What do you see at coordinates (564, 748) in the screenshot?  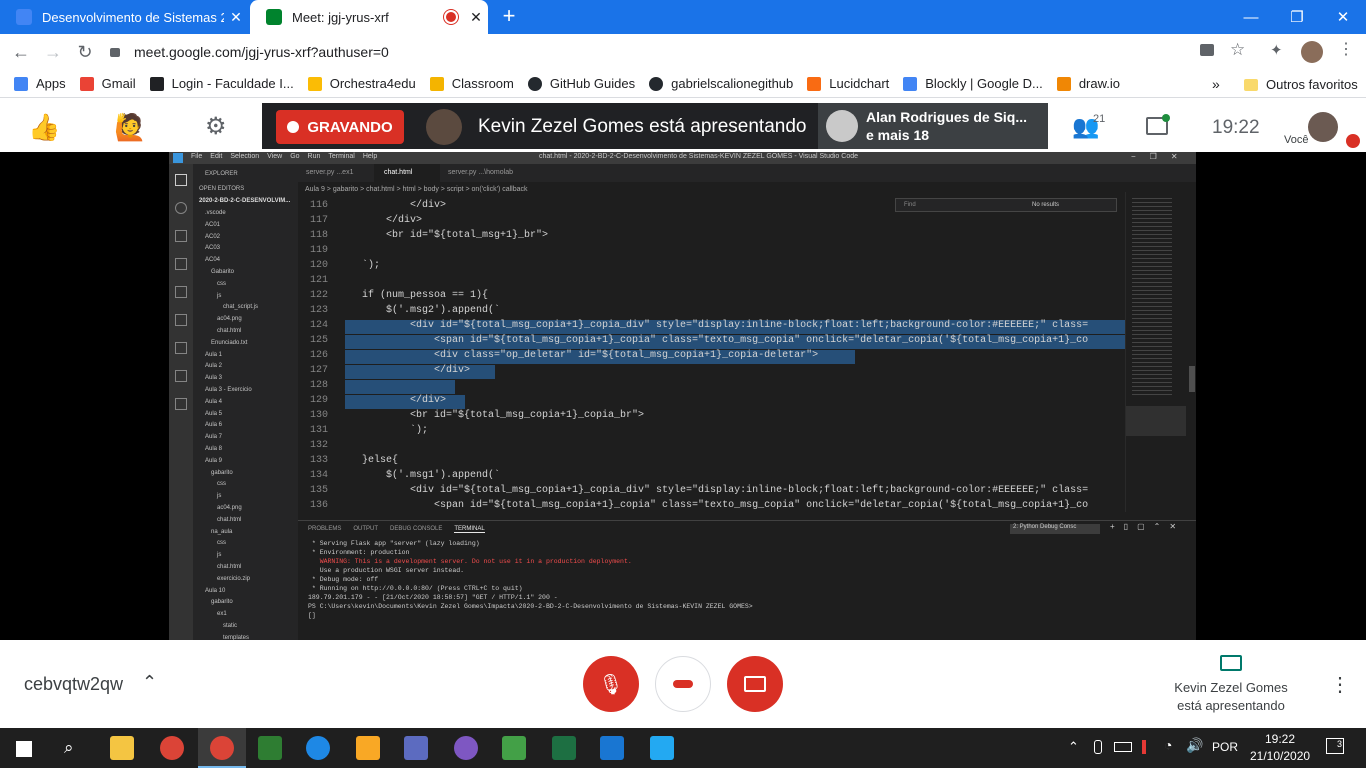 I see `excel-icon` at bounding box center [564, 748].